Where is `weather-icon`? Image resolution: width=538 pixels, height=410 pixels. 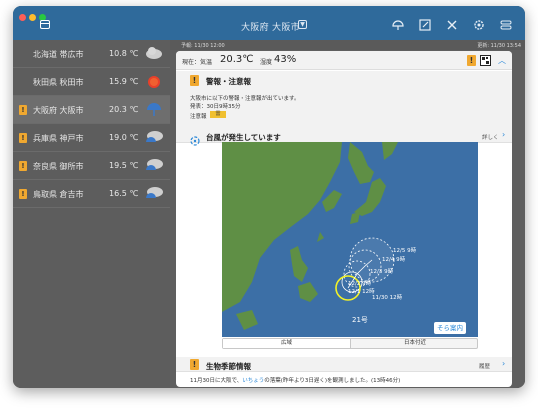
weather-icon is located at coordinates (398, 25).